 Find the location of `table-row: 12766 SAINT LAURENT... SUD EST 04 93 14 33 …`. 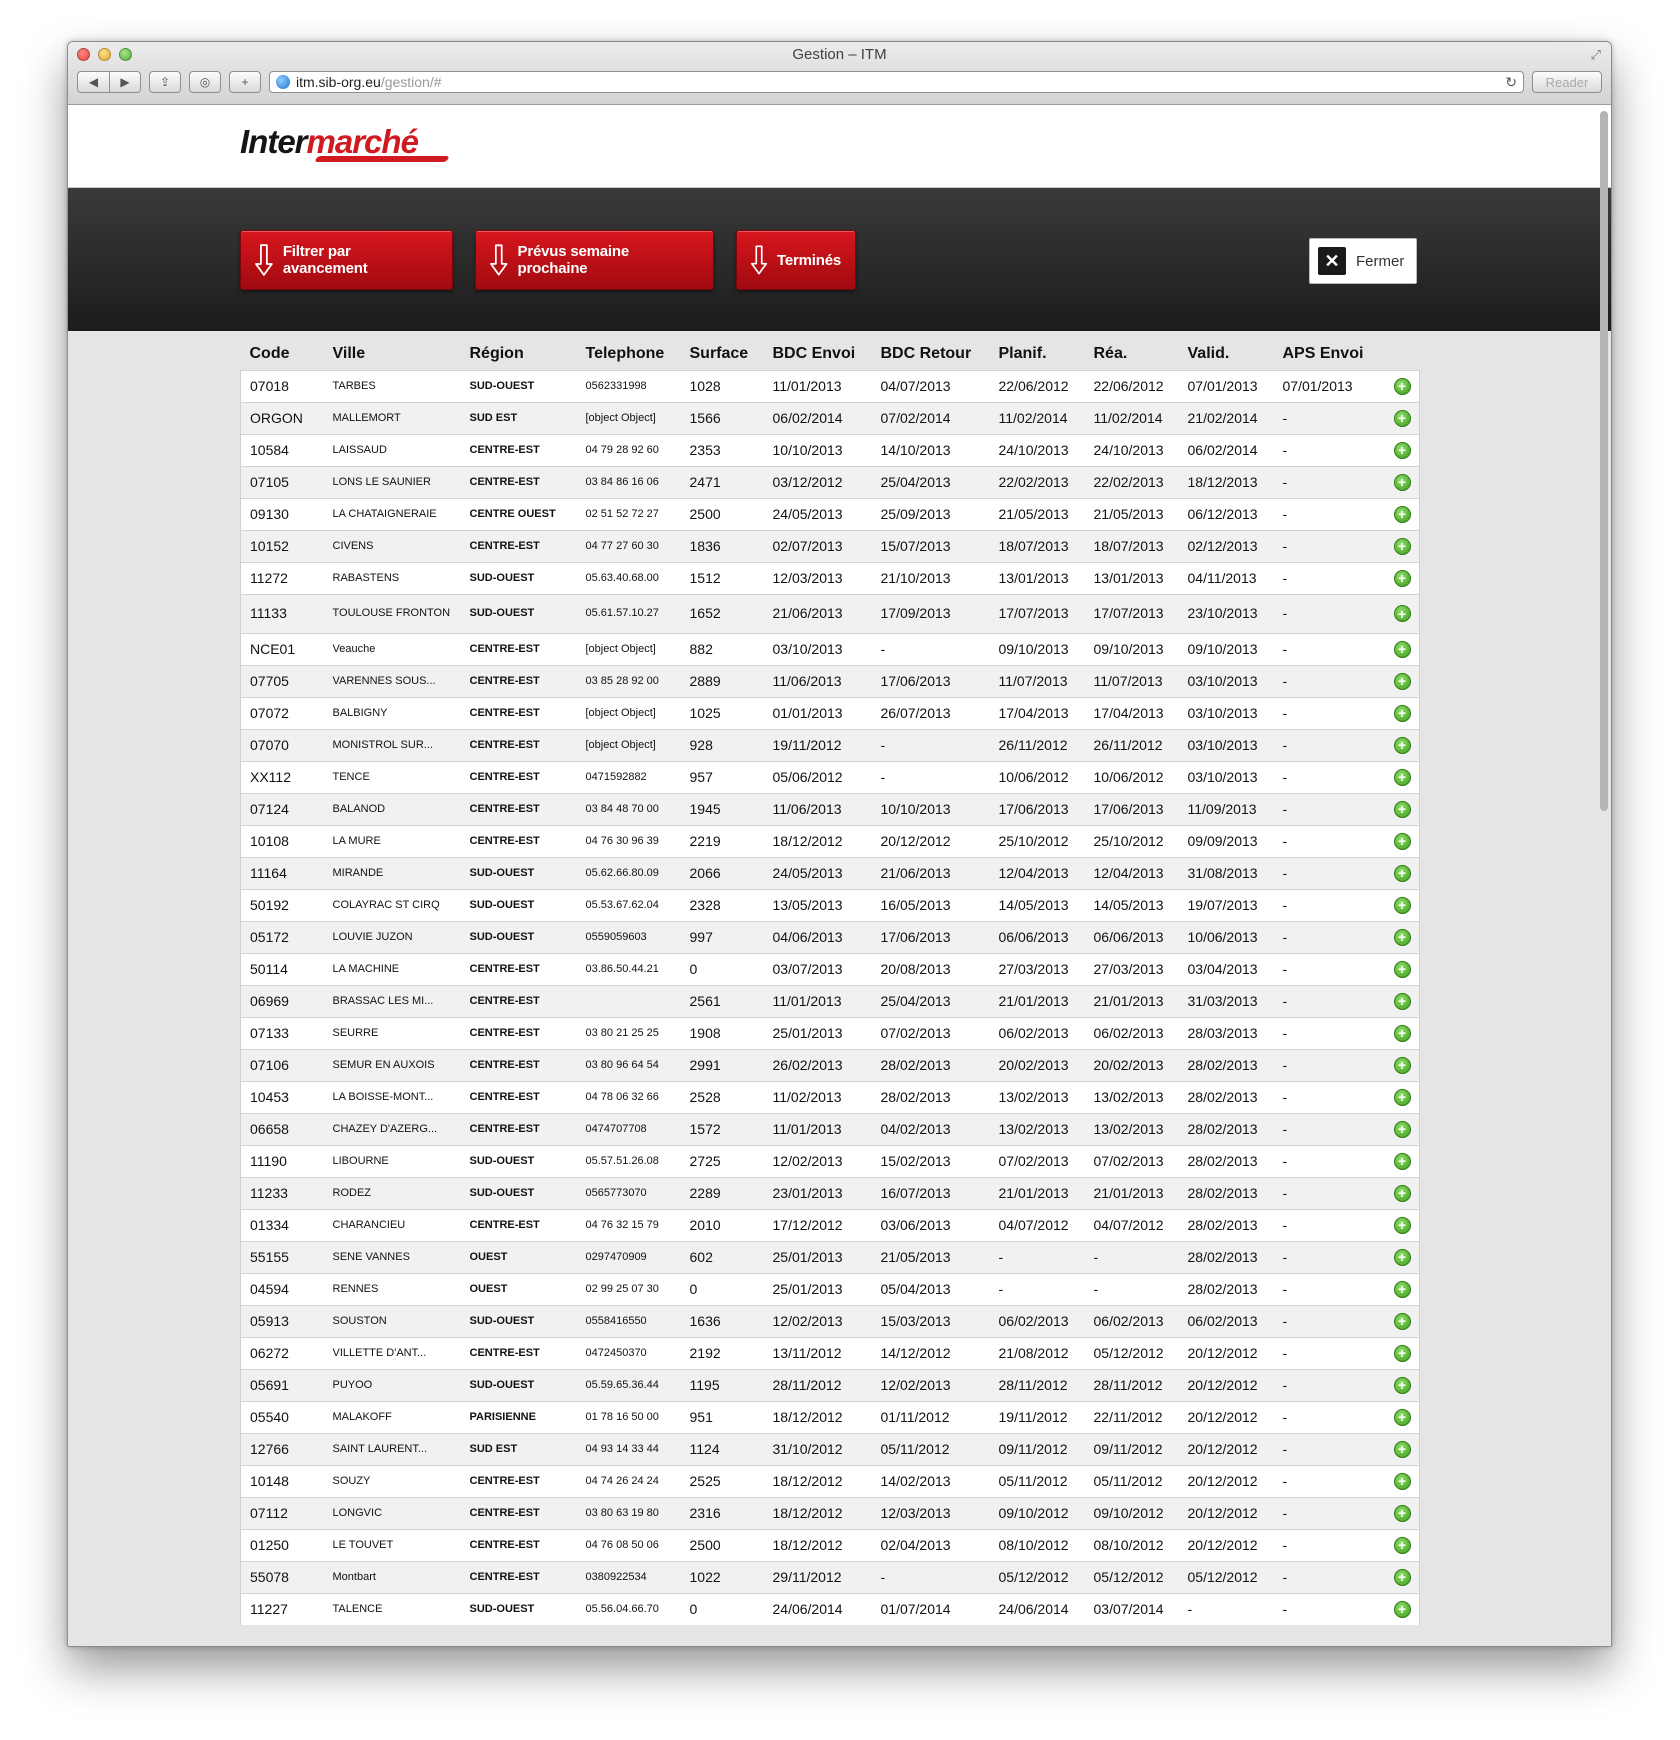

table-row: 12766 SAINT LAURENT... SUD EST 04 93 14 33 … is located at coordinates (830, 1448).